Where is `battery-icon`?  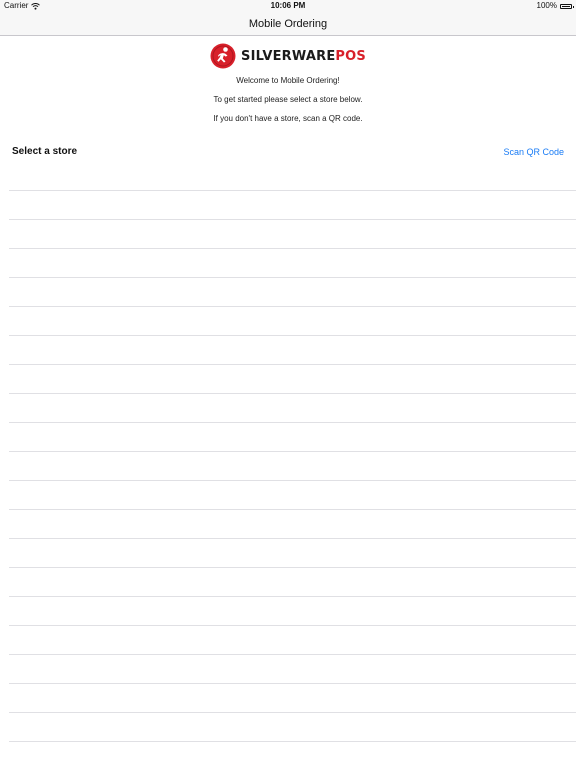
battery-icon is located at coordinates (567, 6).